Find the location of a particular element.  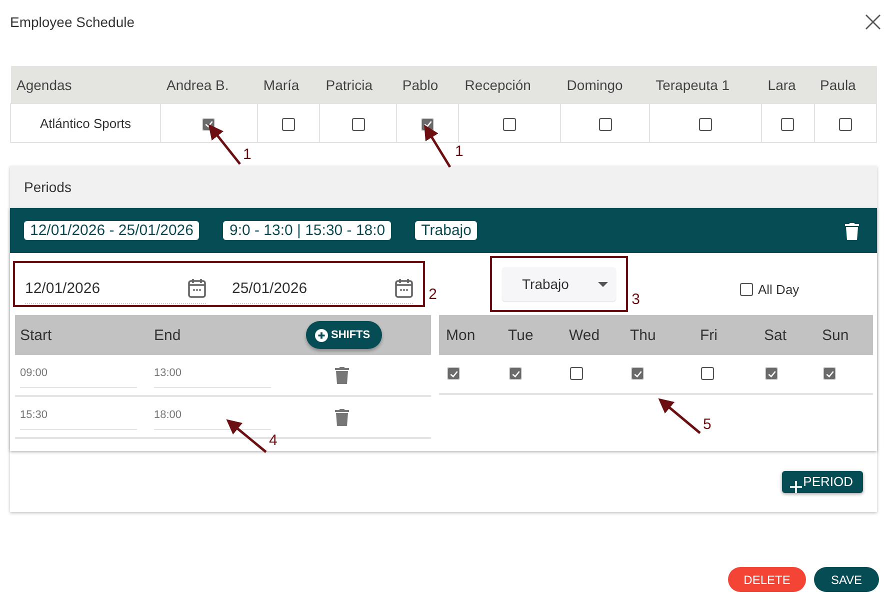

column-header: Recepción is located at coordinates (509, 85).